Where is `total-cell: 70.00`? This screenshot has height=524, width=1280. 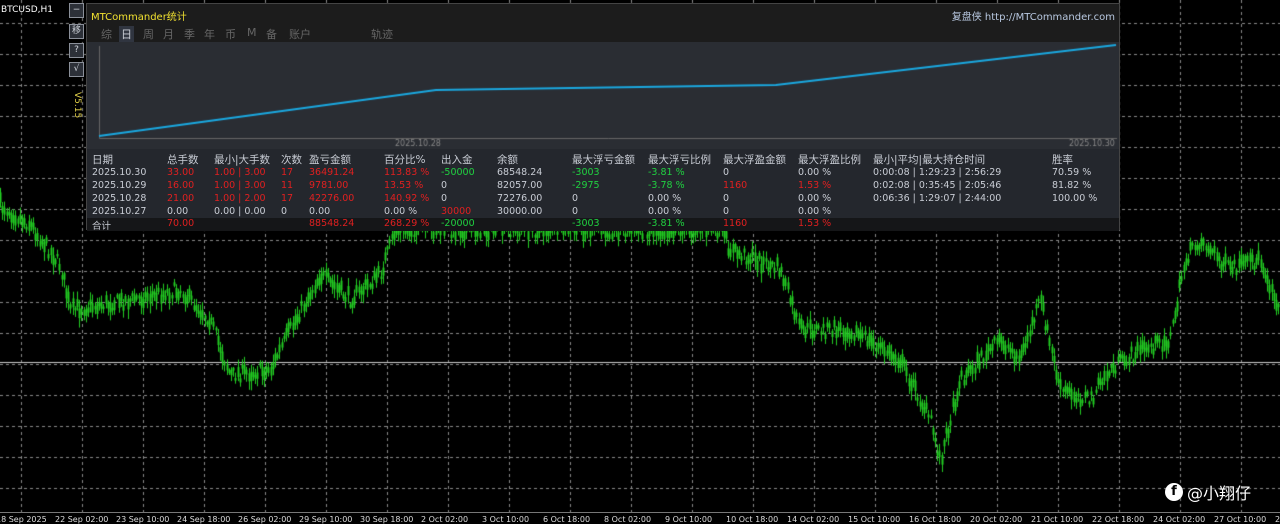 total-cell: 70.00 is located at coordinates (181, 223).